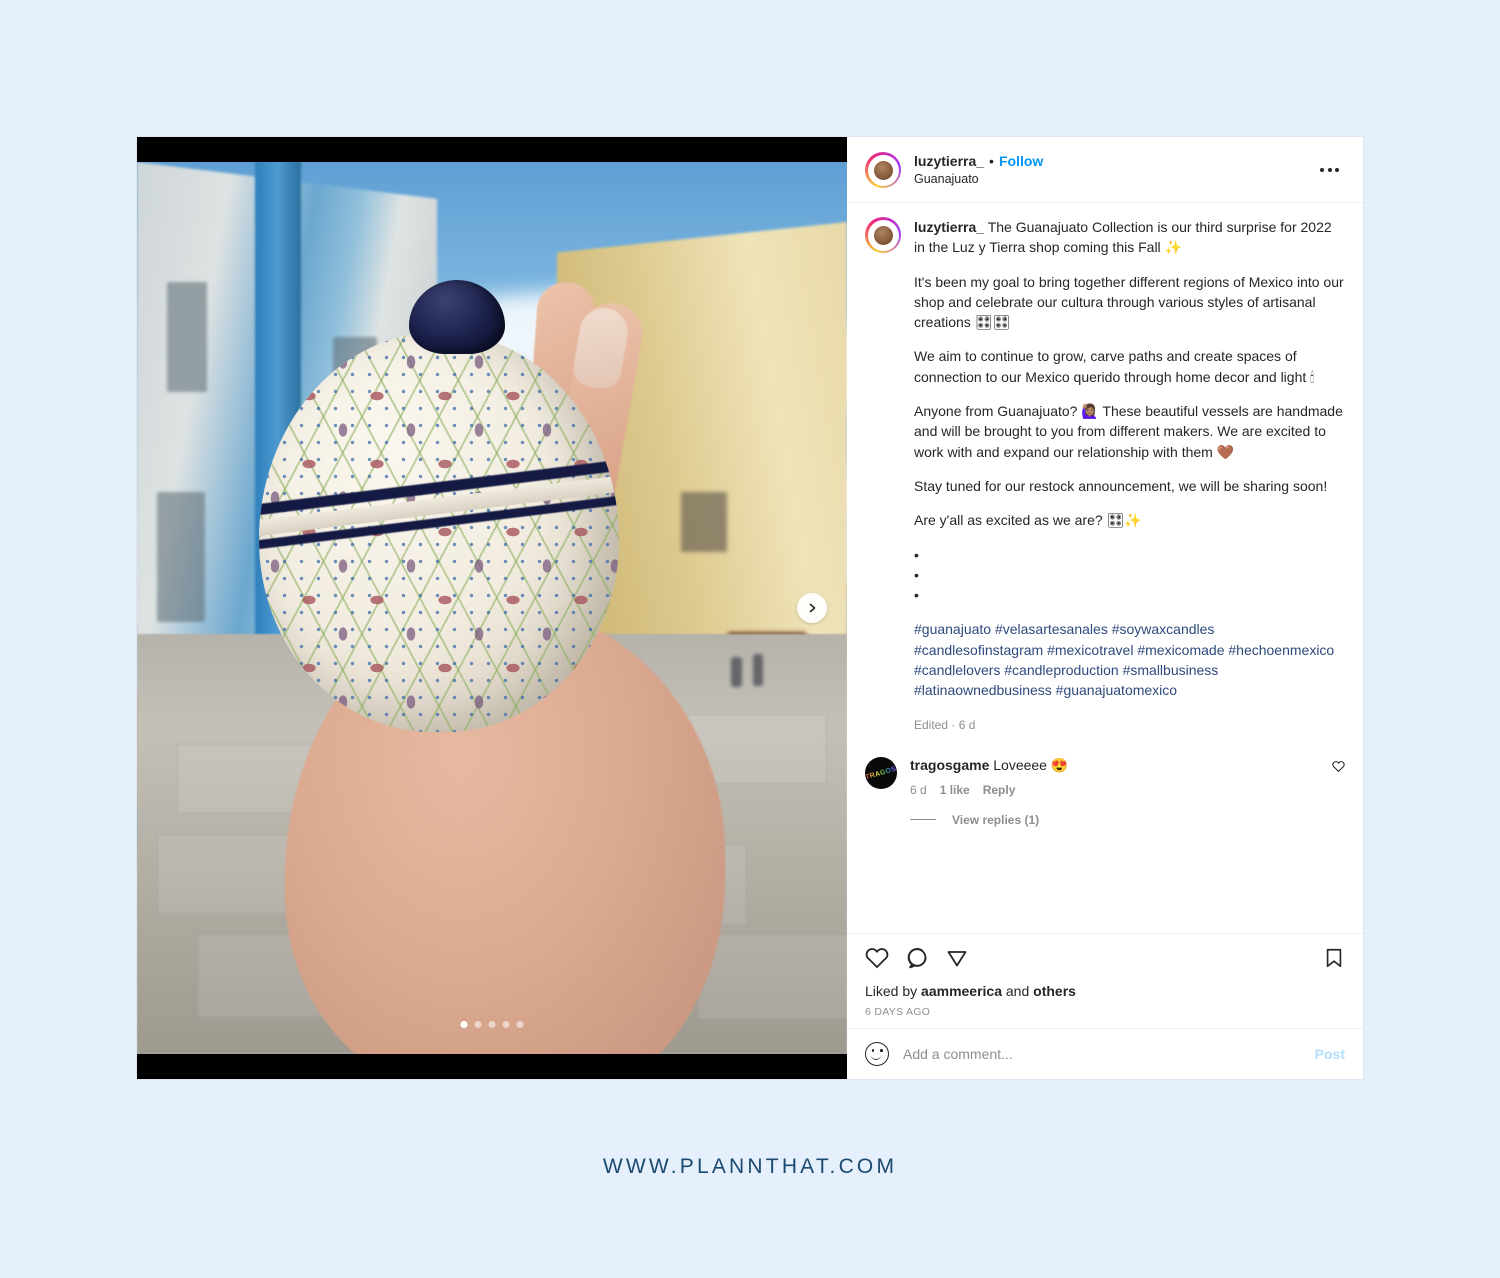 This screenshot has width=1500, height=1278. I want to click on emoji-picker-icon, so click(877, 1054).